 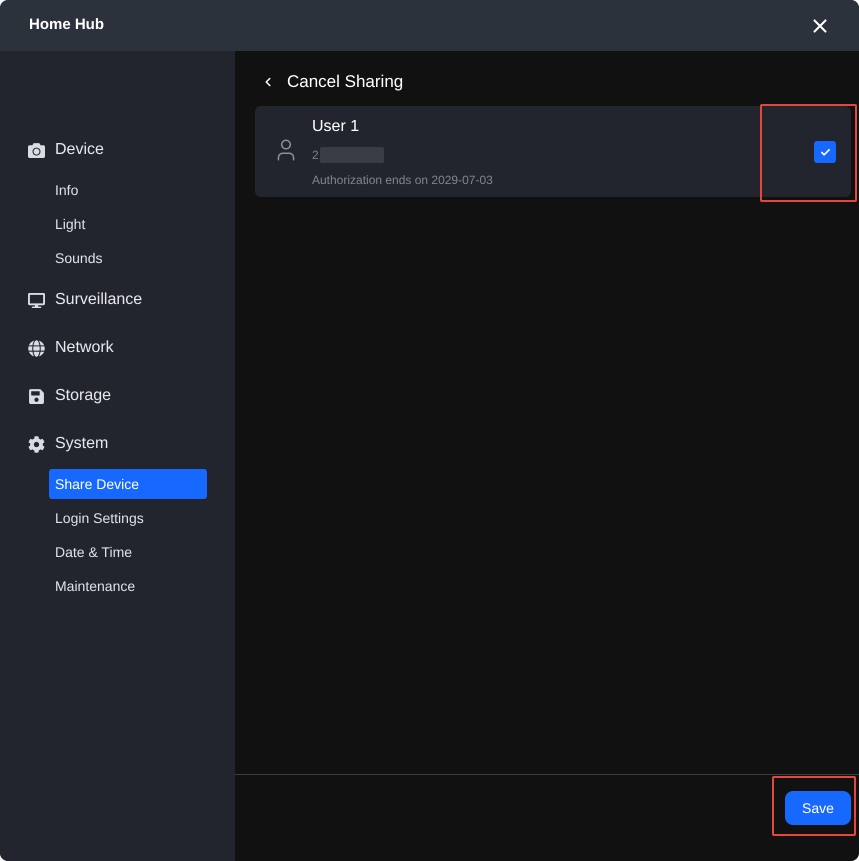 What do you see at coordinates (315, 155) in the screenshot?
I see `user-id: 2` at bounding box center [315, 155].